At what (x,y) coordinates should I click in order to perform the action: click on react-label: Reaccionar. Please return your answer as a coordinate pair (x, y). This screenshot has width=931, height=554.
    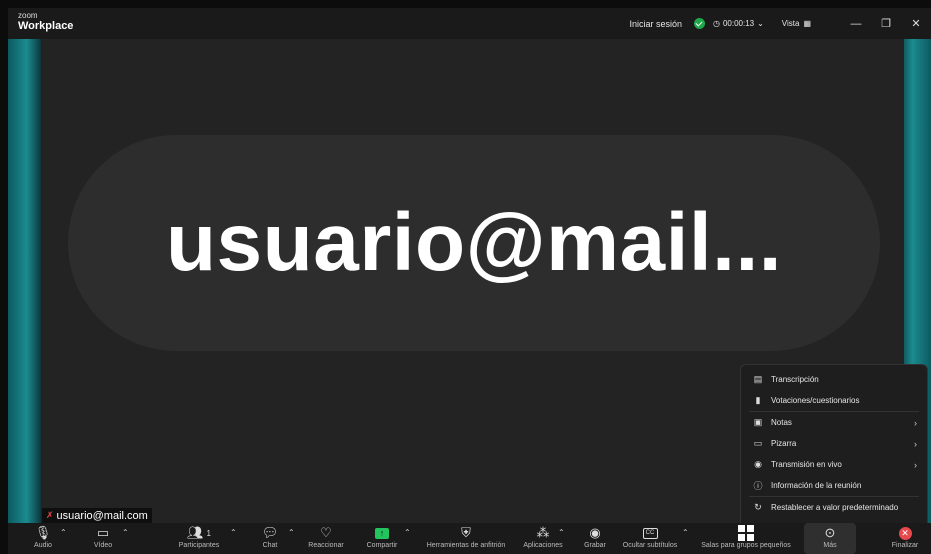
    Looking at the image, I should click on (326, 545).